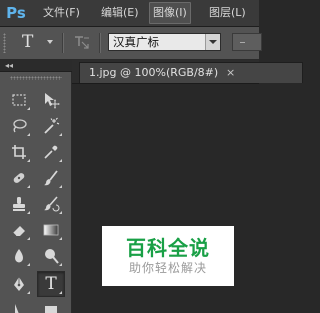 This screenshot has width=320, height=313. Describe the element at coordinates (16, 13) in the screenshot. I see `photoshop-logo: Ps` at that location.